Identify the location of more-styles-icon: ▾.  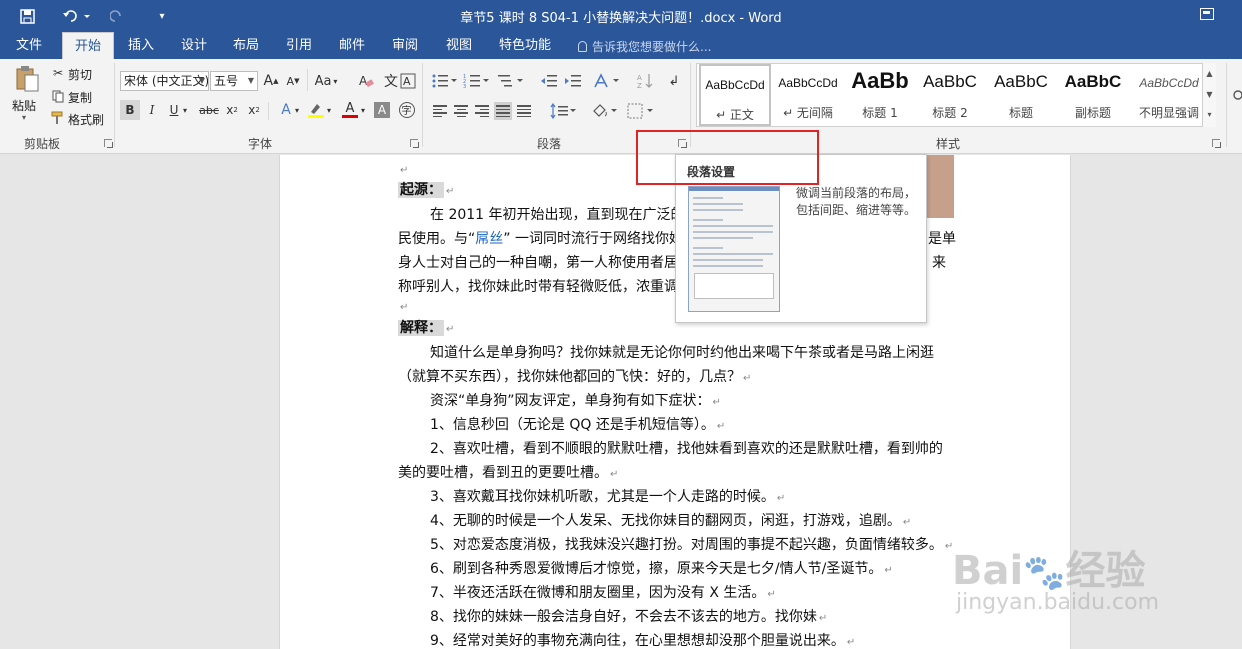
(1209, 115).